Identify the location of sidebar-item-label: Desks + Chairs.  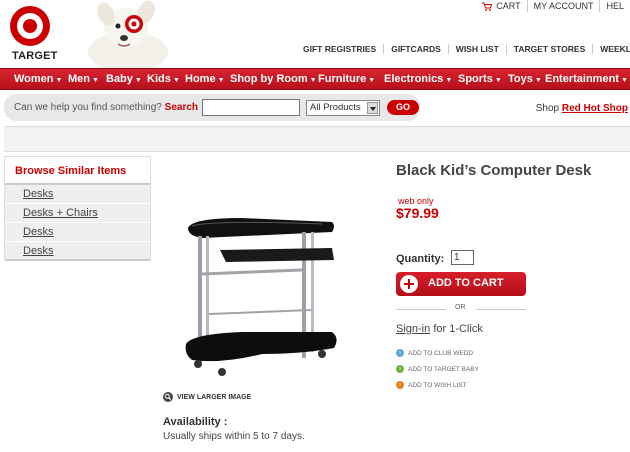
(60, 213).